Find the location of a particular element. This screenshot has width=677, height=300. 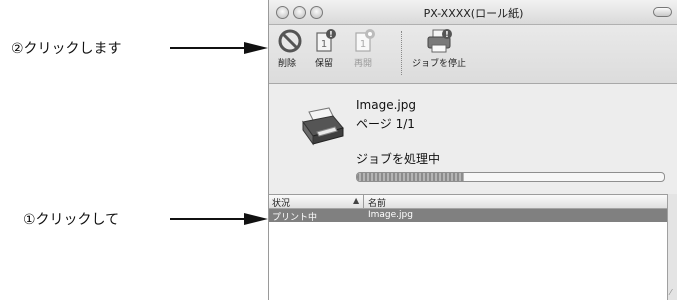

resize-grip-icon: ⁄ is located at coordinates (673, 294).